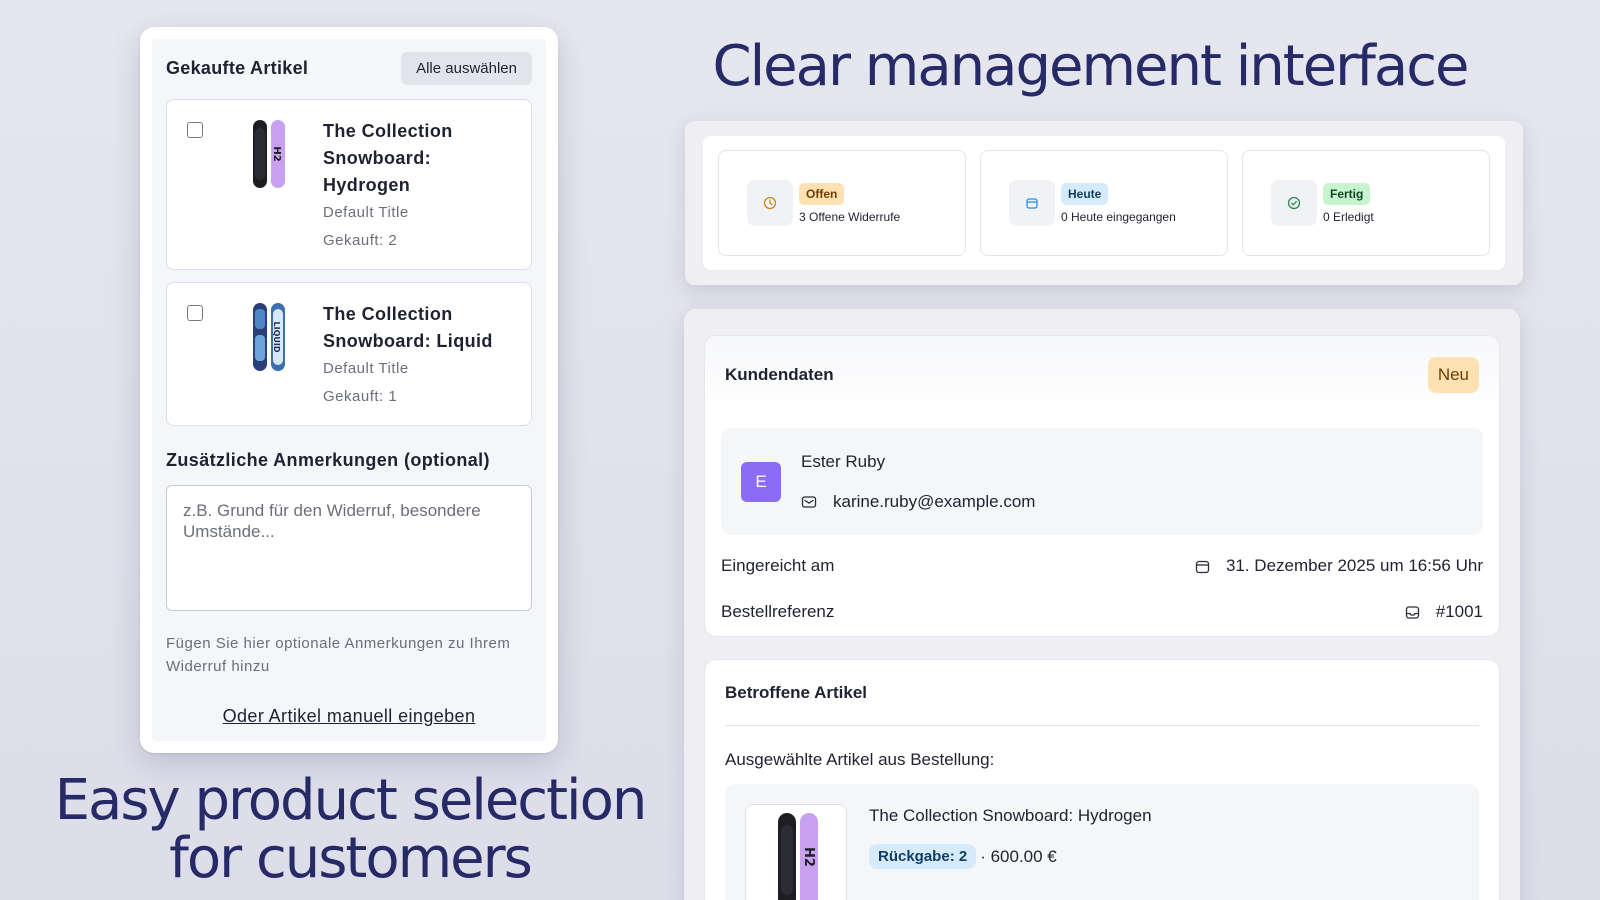 The height and width of the screenshot is (900, 1600). Describe the element at coordinates (1018, 856) in the screenshot. I see `article-price: · 600.00 €` at that location.